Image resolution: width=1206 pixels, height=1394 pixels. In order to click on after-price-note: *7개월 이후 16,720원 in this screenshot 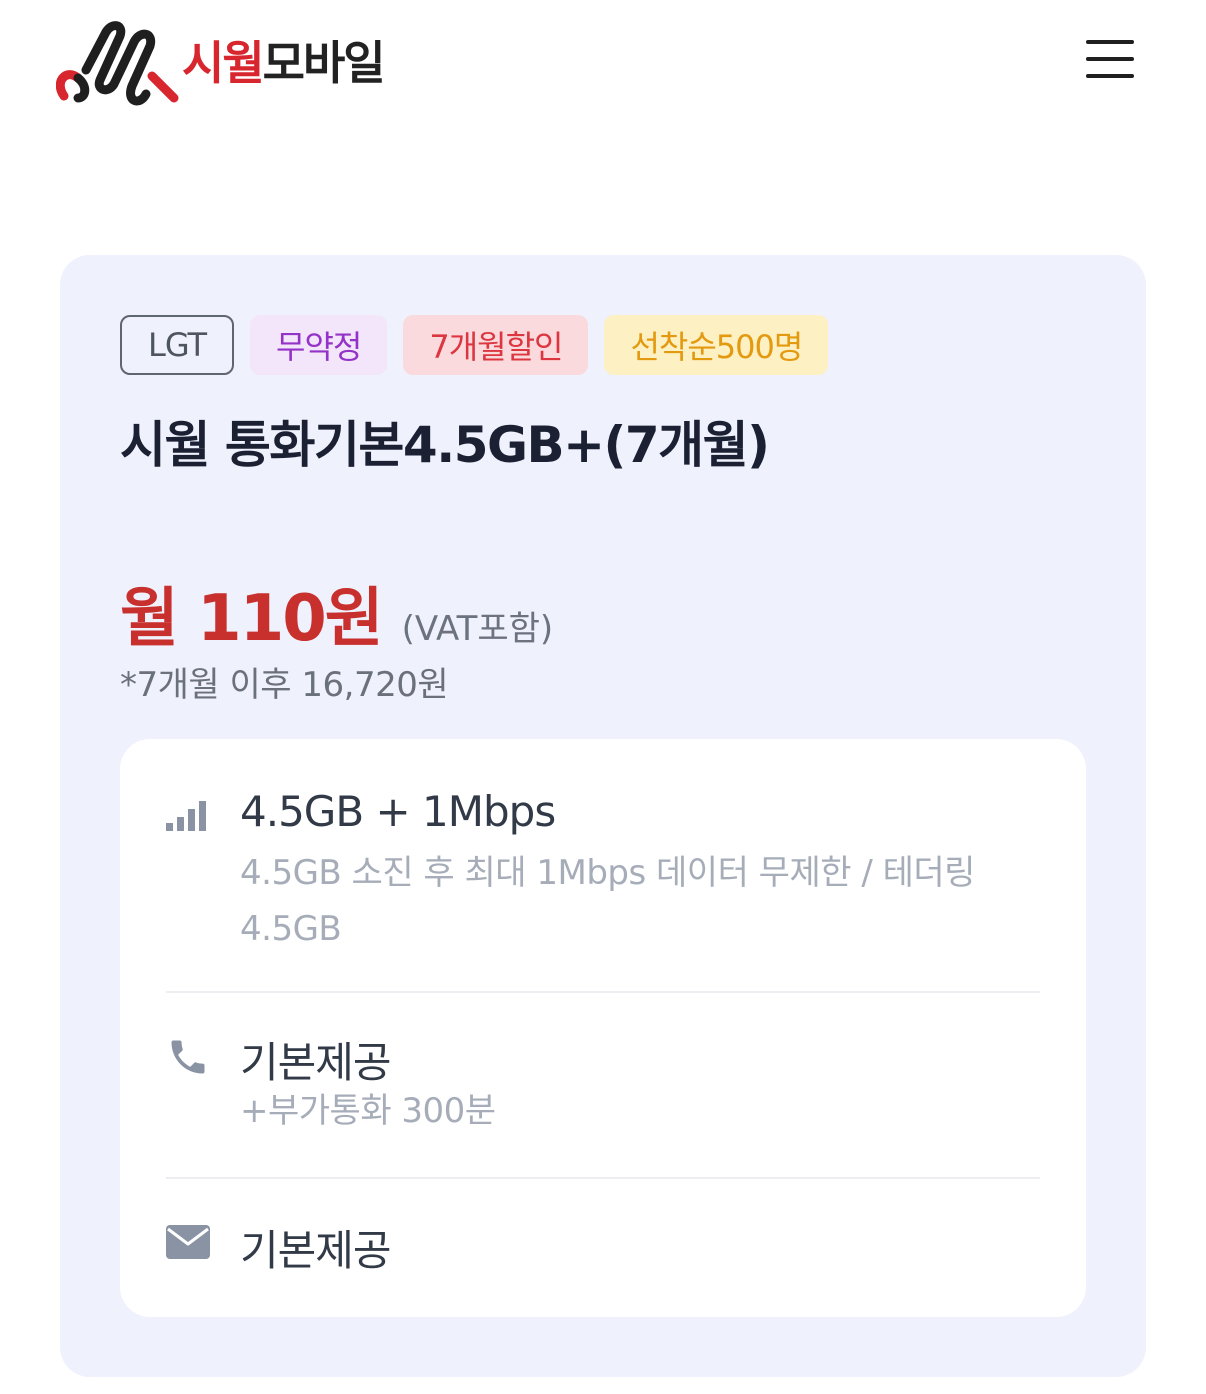, I will do `click(284, 685)`.